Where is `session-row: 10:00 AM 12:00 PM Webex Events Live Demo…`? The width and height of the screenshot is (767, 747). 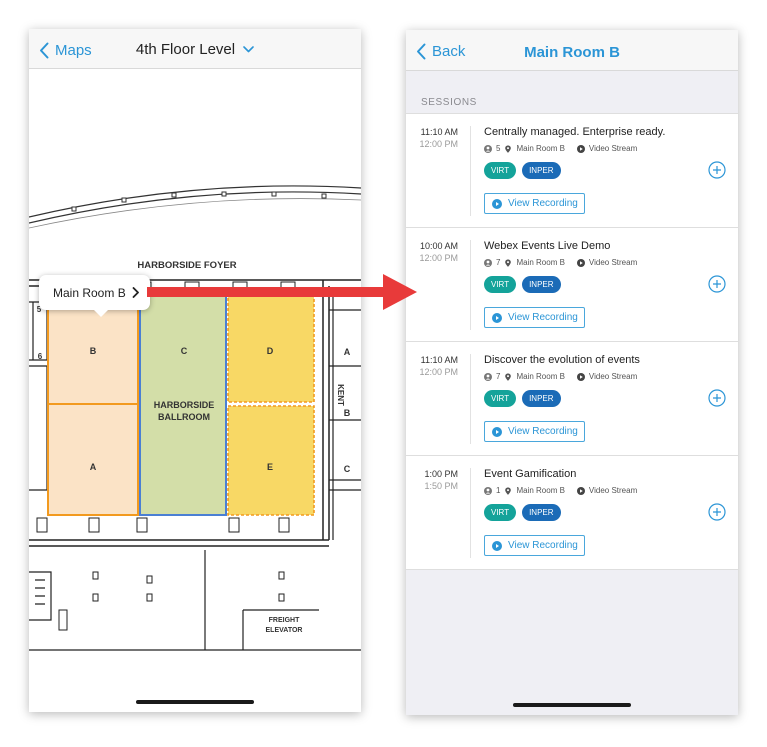
session-row: 10:00 AM 12:00 PM Webex Events Live Demo… is located at coordinates (572, 285).